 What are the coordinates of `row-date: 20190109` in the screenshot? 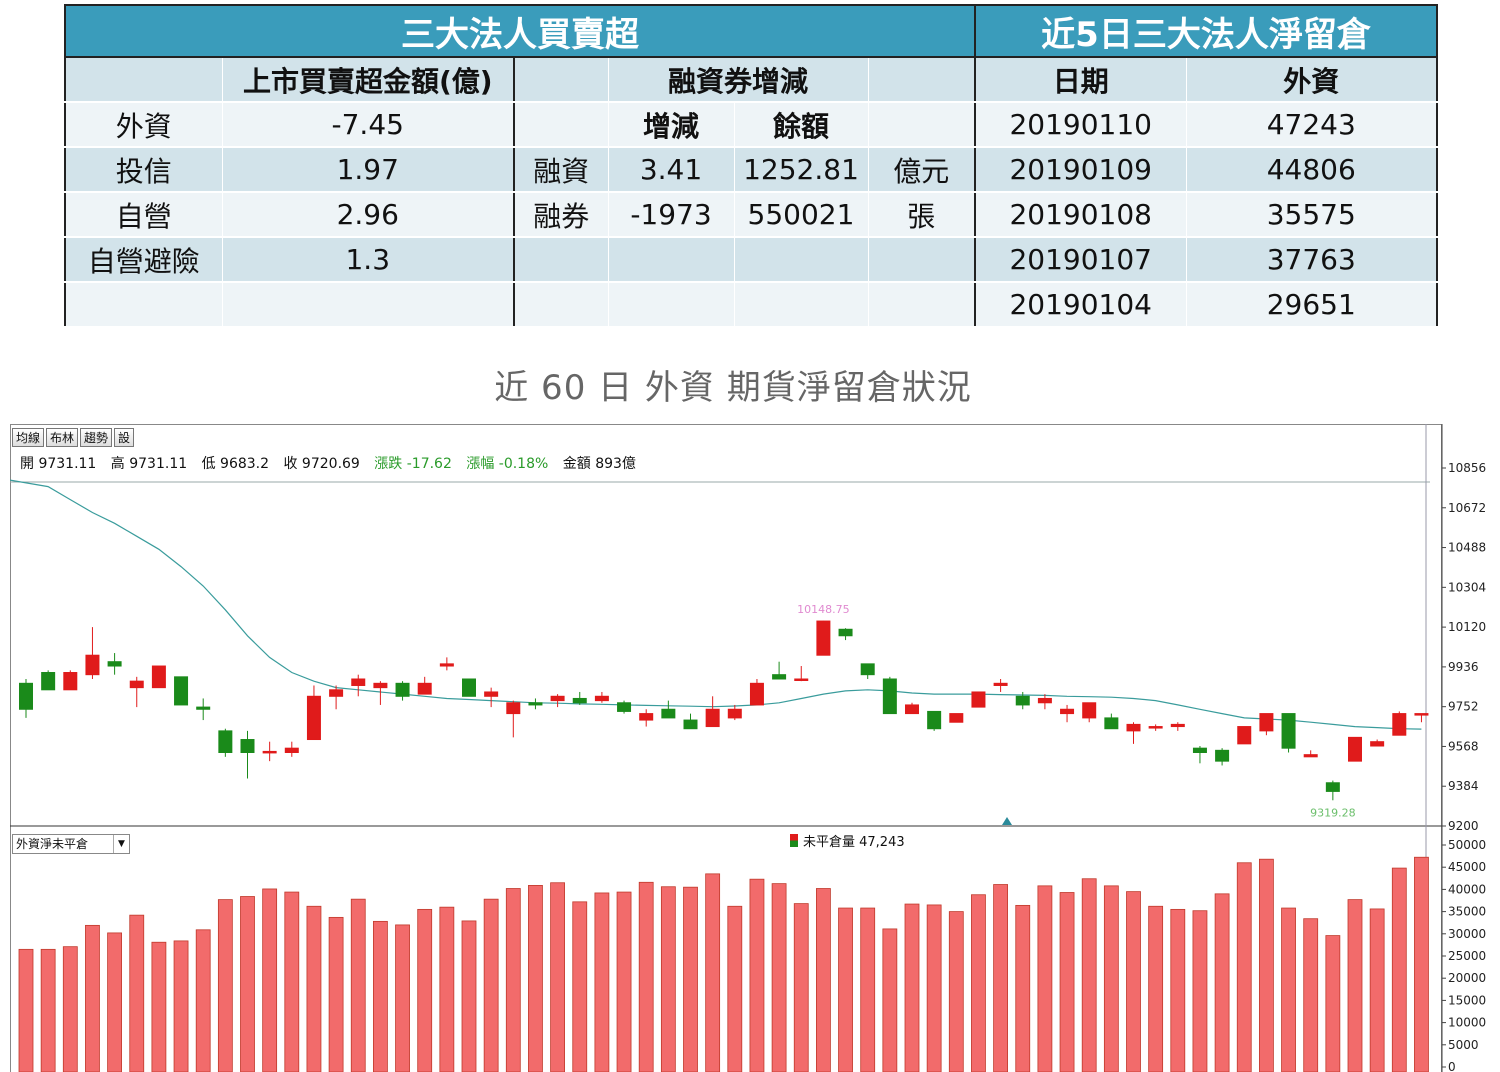 It's located at (1081, 170).